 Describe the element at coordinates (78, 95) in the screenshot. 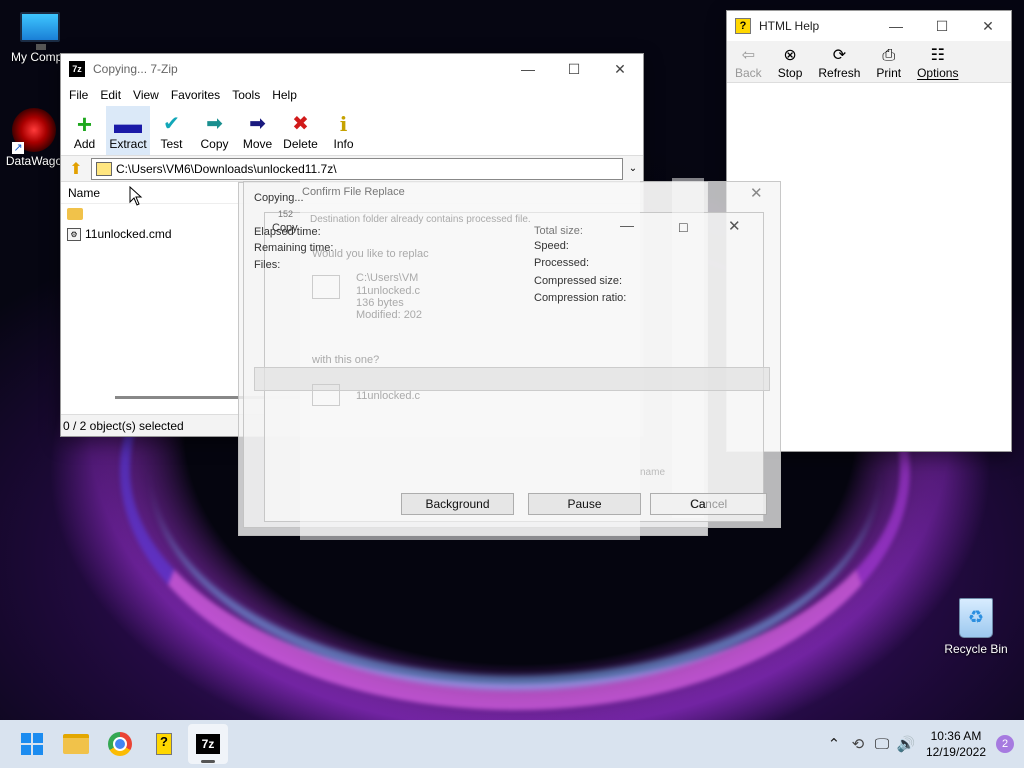

I see `menu-file: File` at that location.